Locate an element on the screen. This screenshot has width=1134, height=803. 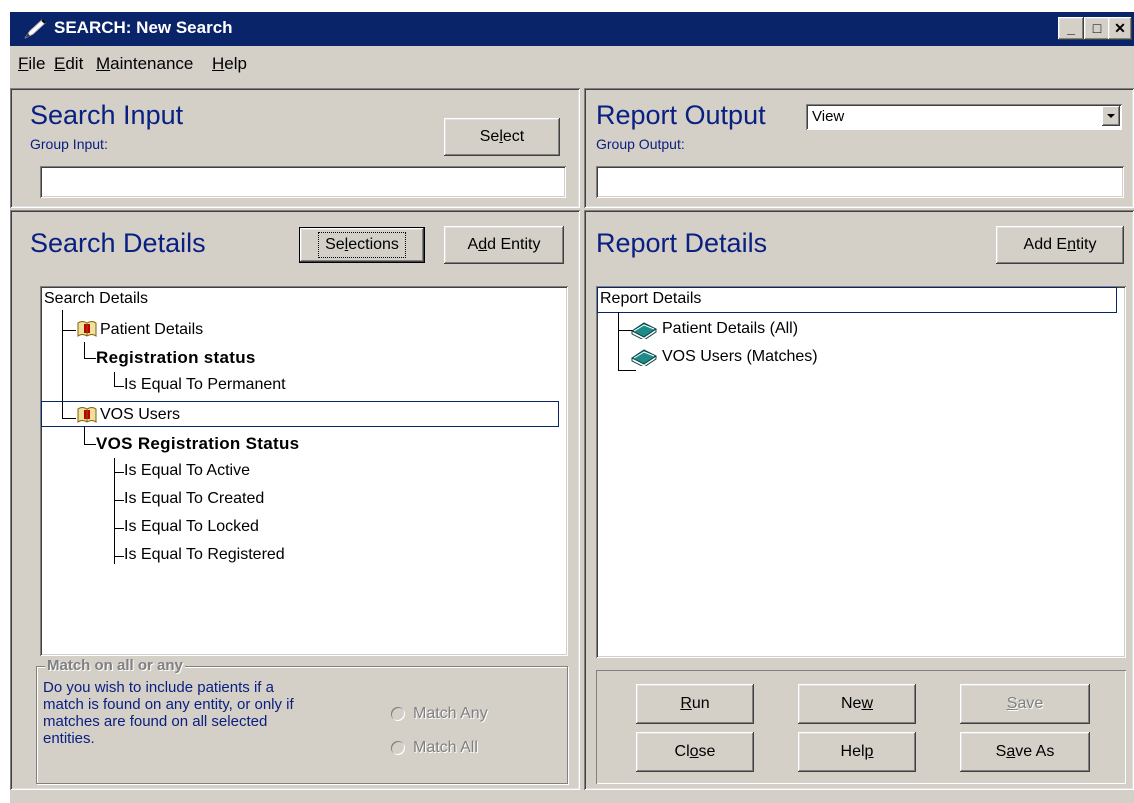
search-input-heading: Search Input is located at coordinates (107, 115).